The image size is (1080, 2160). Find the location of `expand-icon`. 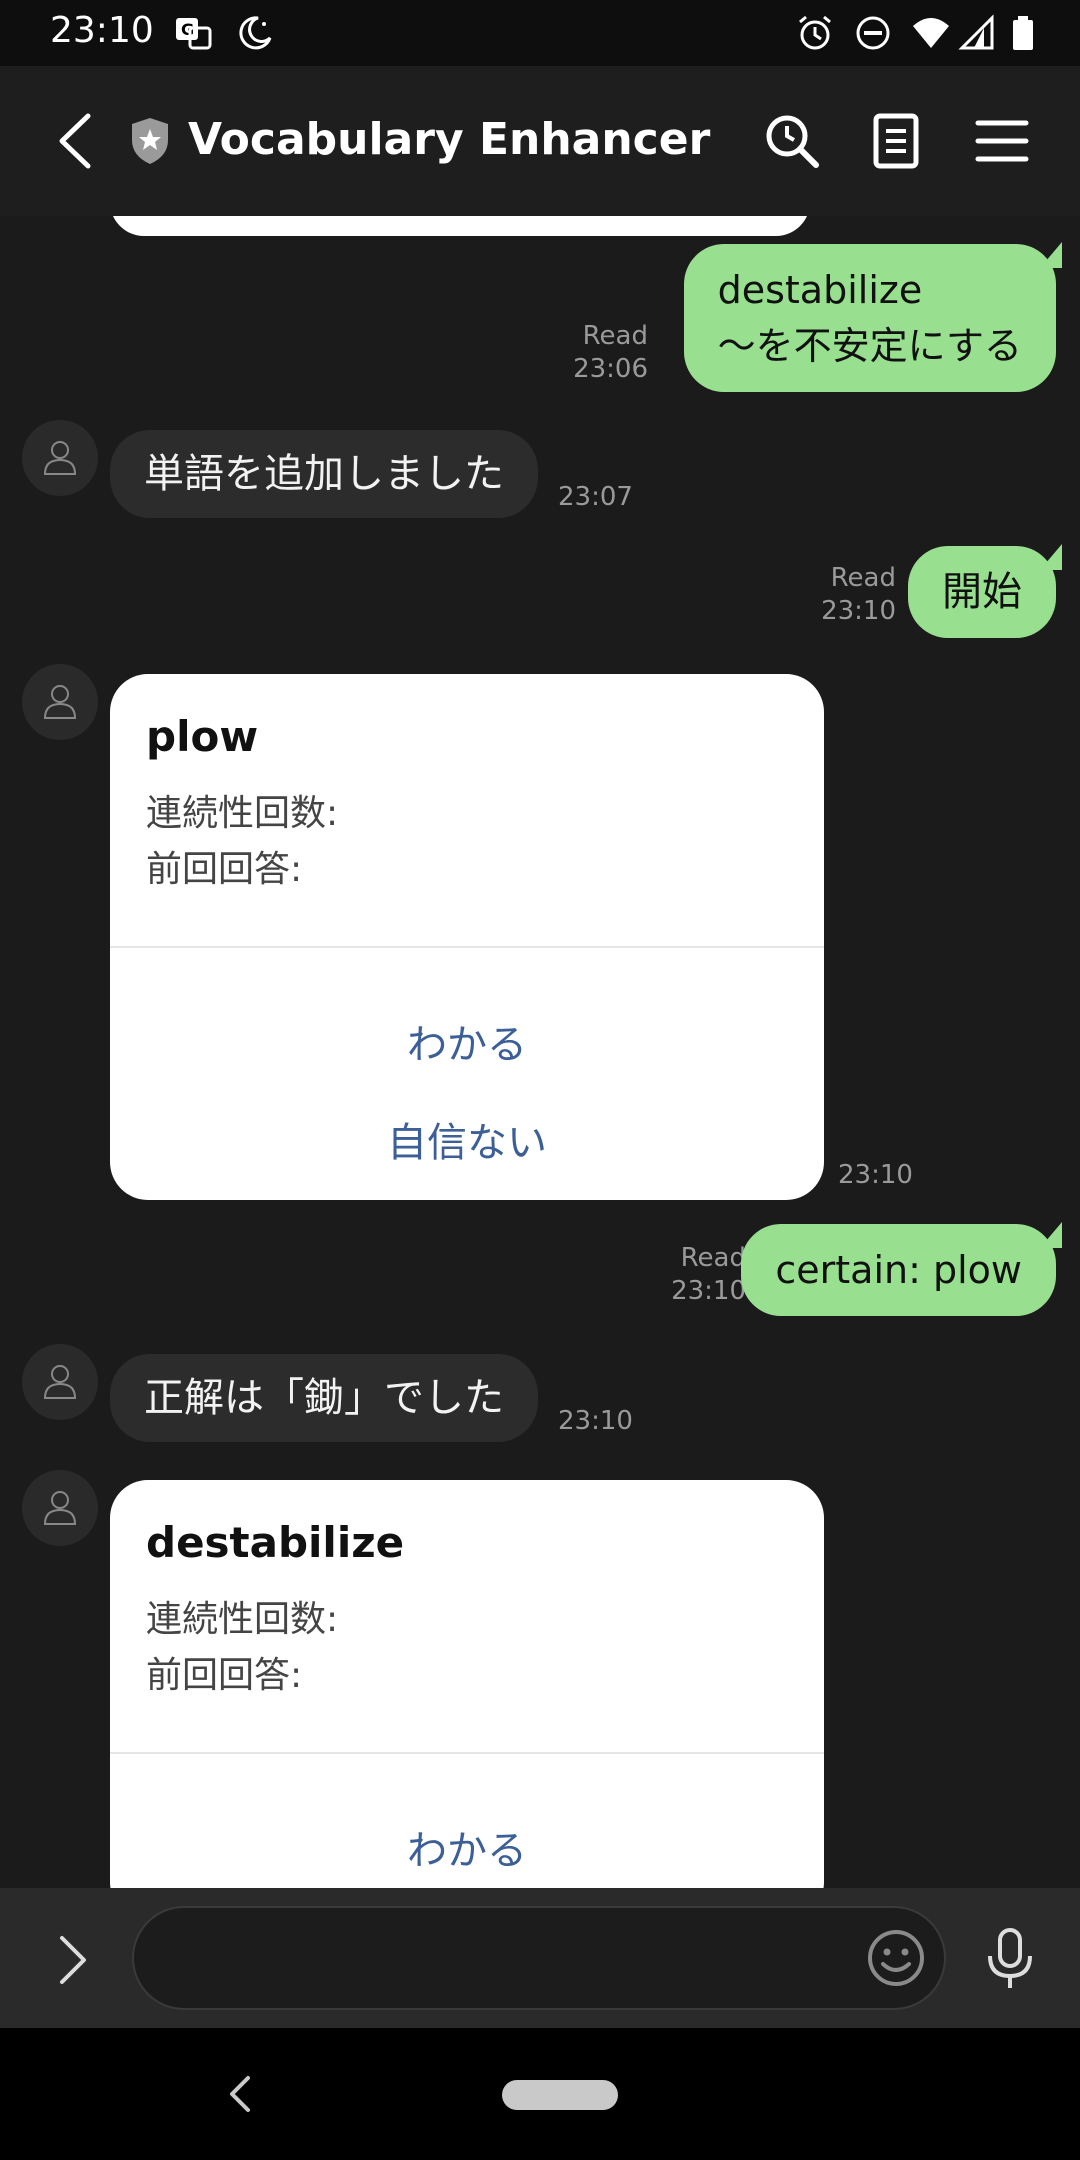

expand-icon is located at coordinates (72, 1960).